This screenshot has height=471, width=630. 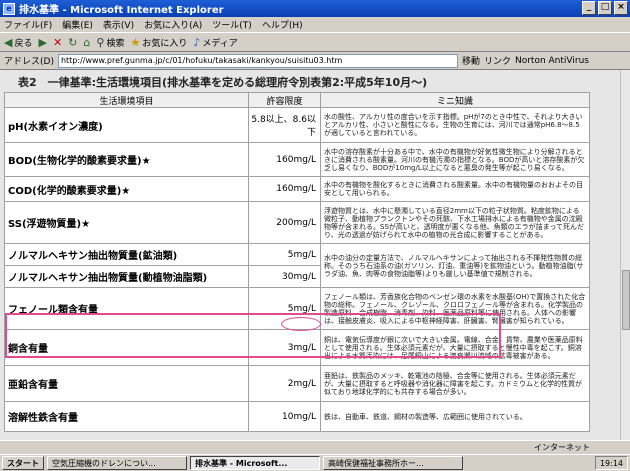 What do you see at coordinates (284, 276) in the screenshot?
I see `limit-cell: 30mg/L` at bounding box center [284, 276].